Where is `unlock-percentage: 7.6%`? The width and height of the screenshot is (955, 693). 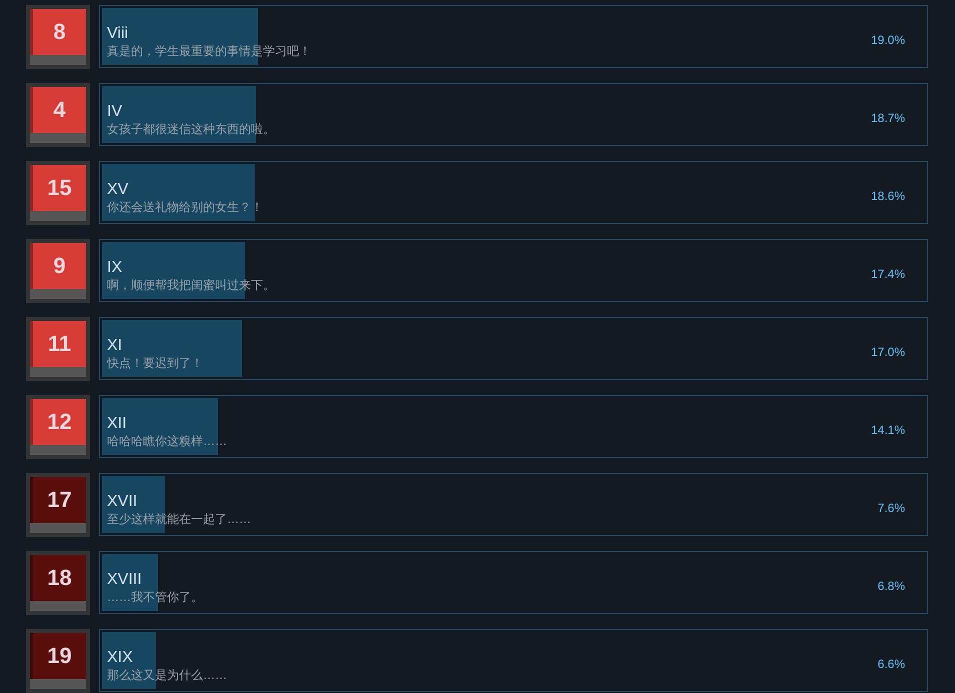
unlock-percentage: 7.6% is located at coordinates (891, 508).